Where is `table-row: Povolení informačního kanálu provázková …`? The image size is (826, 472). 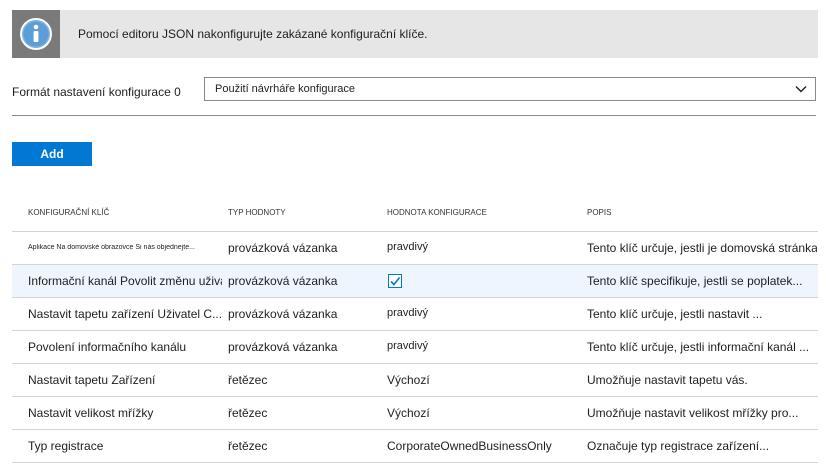 table-row: Povolení informačního kanálu provázková … is located at coordinates (415, 347).